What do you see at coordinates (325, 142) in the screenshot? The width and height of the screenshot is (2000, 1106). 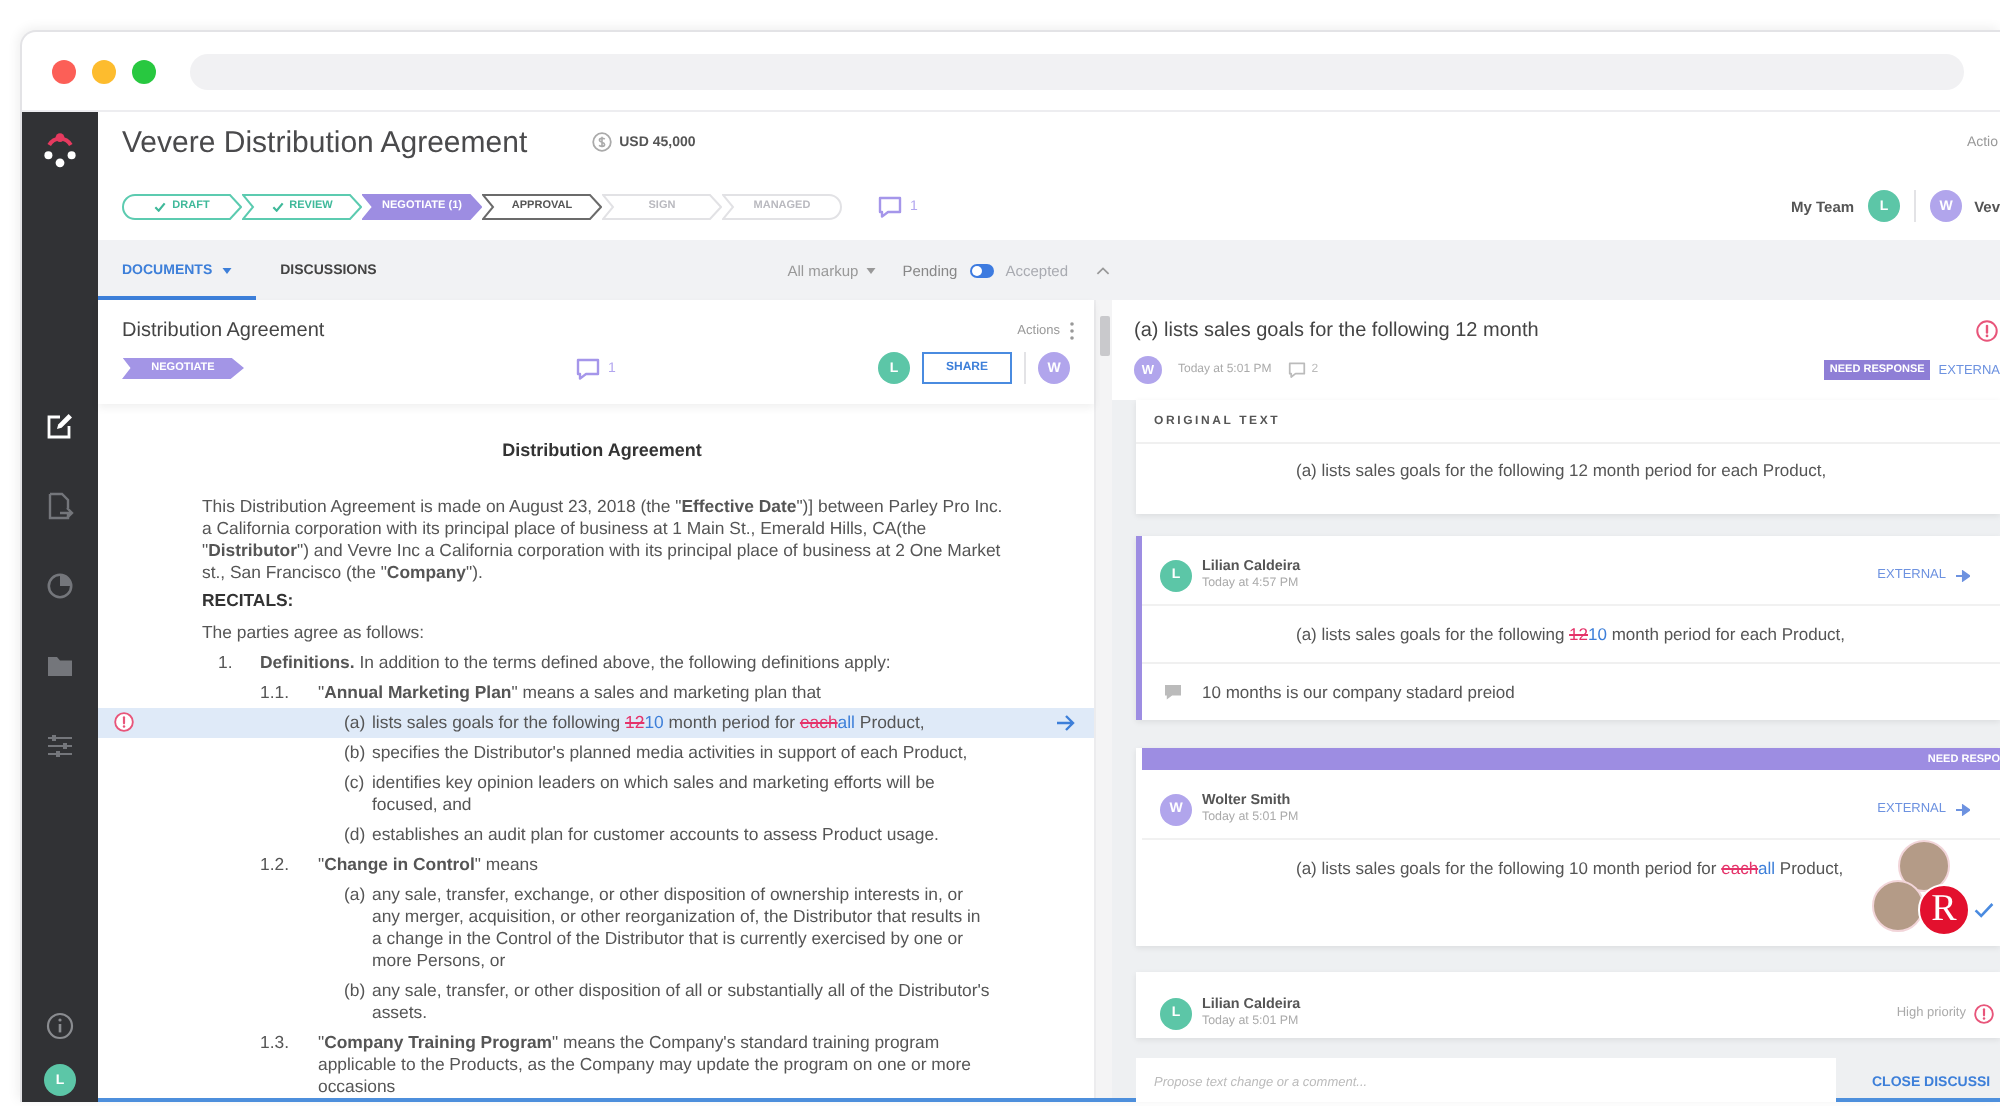 I see `agreement-title: Vevere Distribution Agreement` at bounding box center [325, 142].